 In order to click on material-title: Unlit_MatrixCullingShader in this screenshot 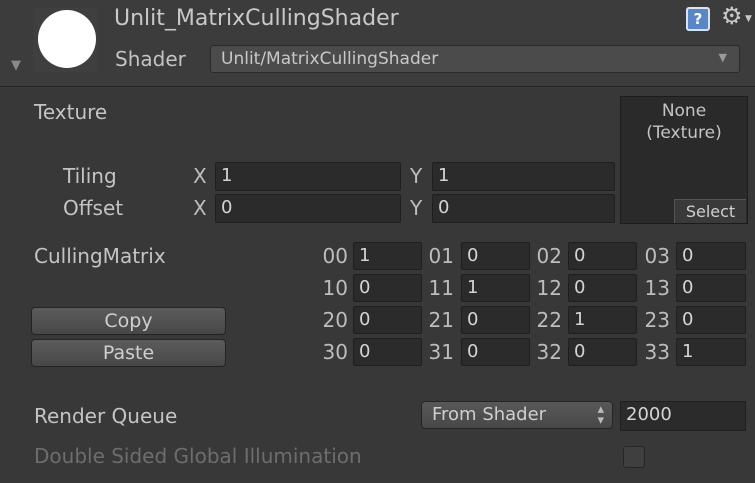, I will do `click(256, 18)`.